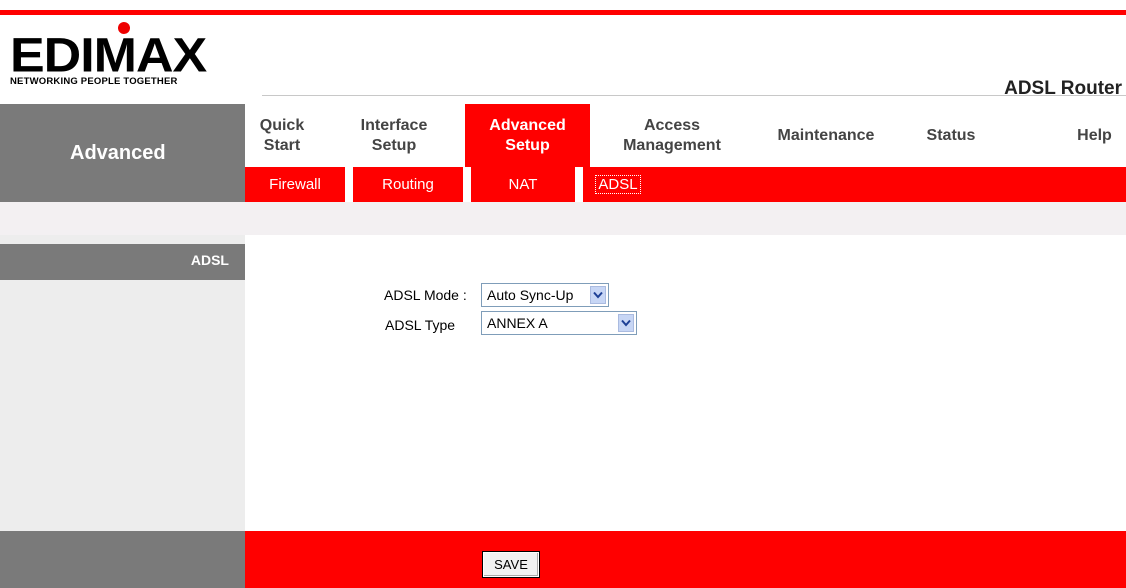  I want to click on sidebar-section-label: ADSL, so click(209, 260).